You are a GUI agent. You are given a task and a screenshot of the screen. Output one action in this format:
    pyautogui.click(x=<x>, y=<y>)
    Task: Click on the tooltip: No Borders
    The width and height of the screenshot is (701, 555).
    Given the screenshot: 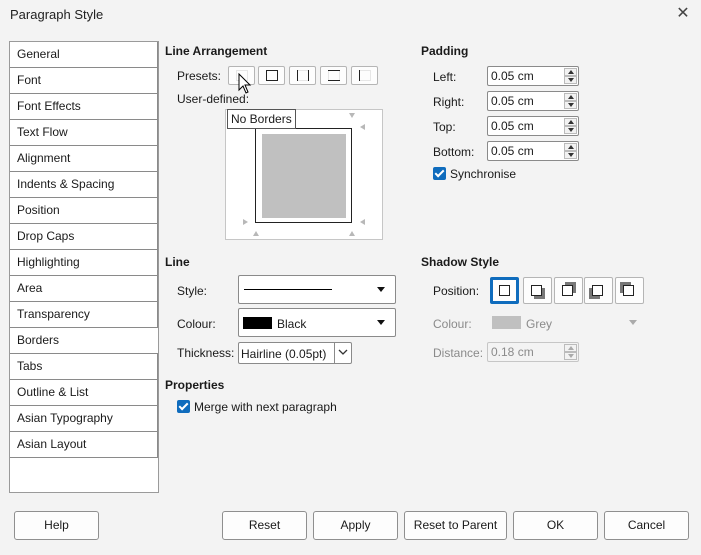 What is the action you would take?
    pyautogui.click(x=261, y=119)
    